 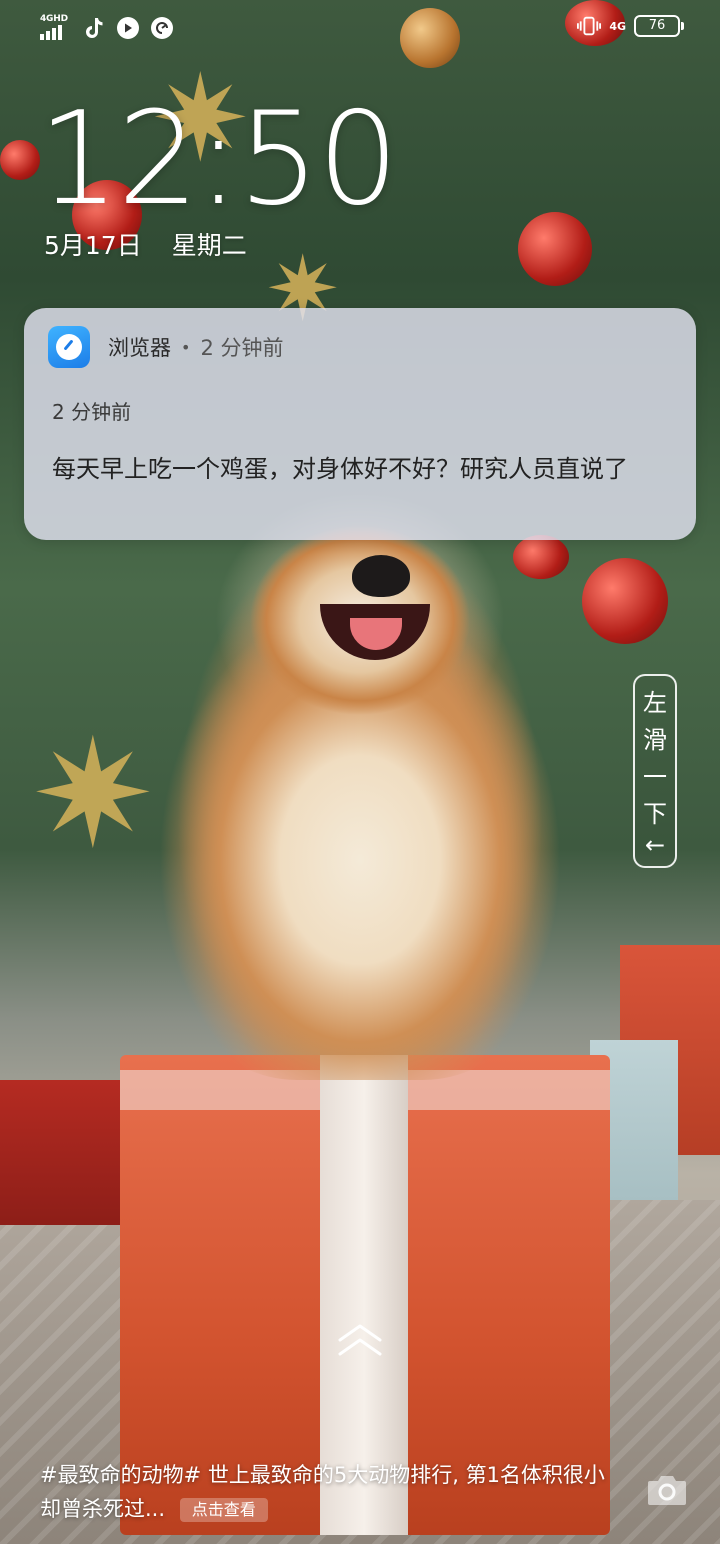 I want to click on status-bar-right: 4G 76, so click(x=630, y=26).